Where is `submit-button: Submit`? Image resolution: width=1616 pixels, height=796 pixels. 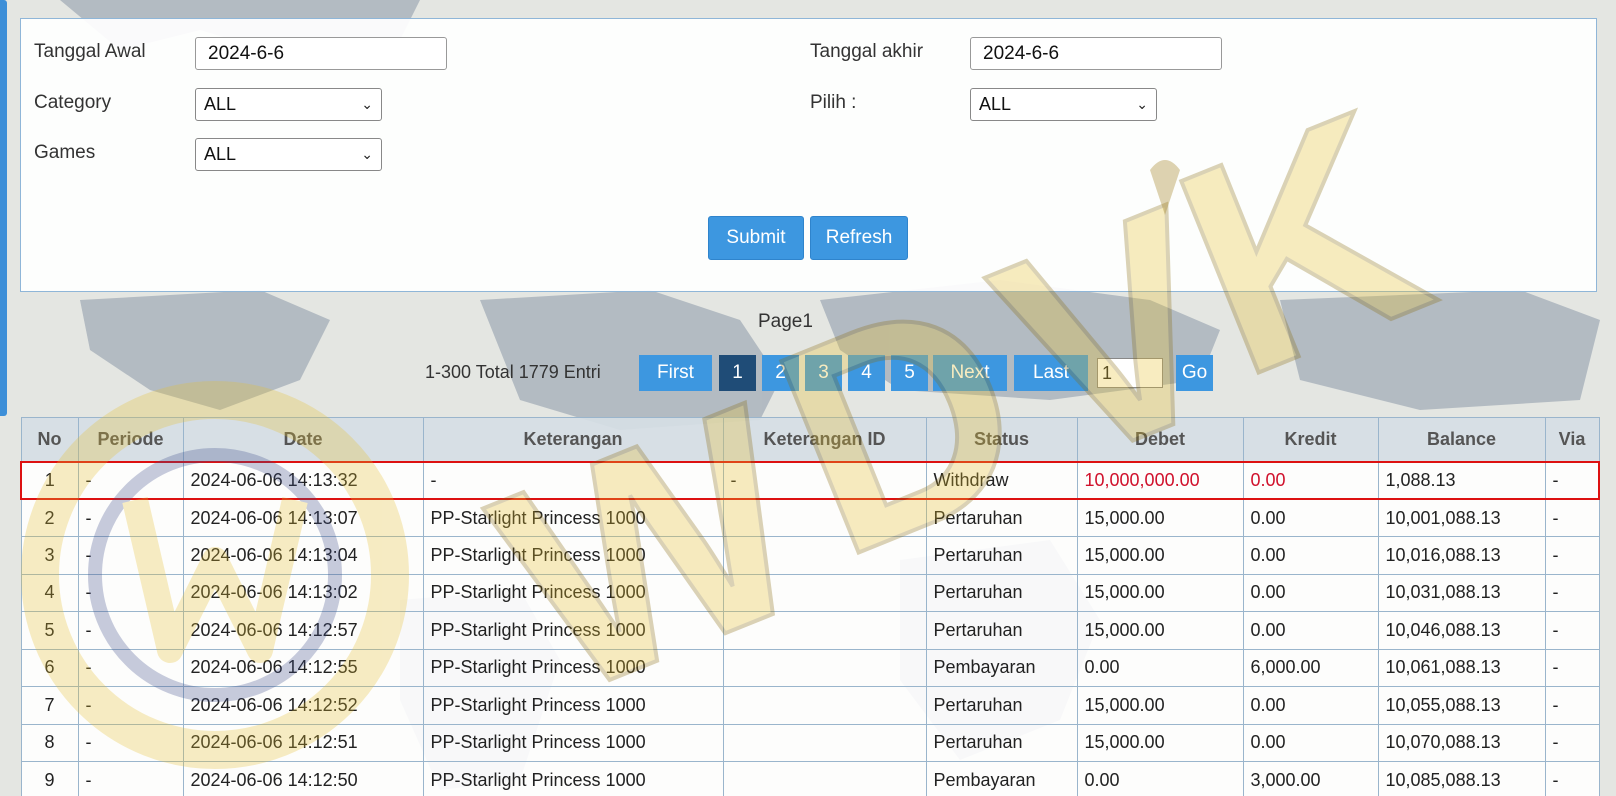 submit-button: Submit is located at coordinates (756, 238).